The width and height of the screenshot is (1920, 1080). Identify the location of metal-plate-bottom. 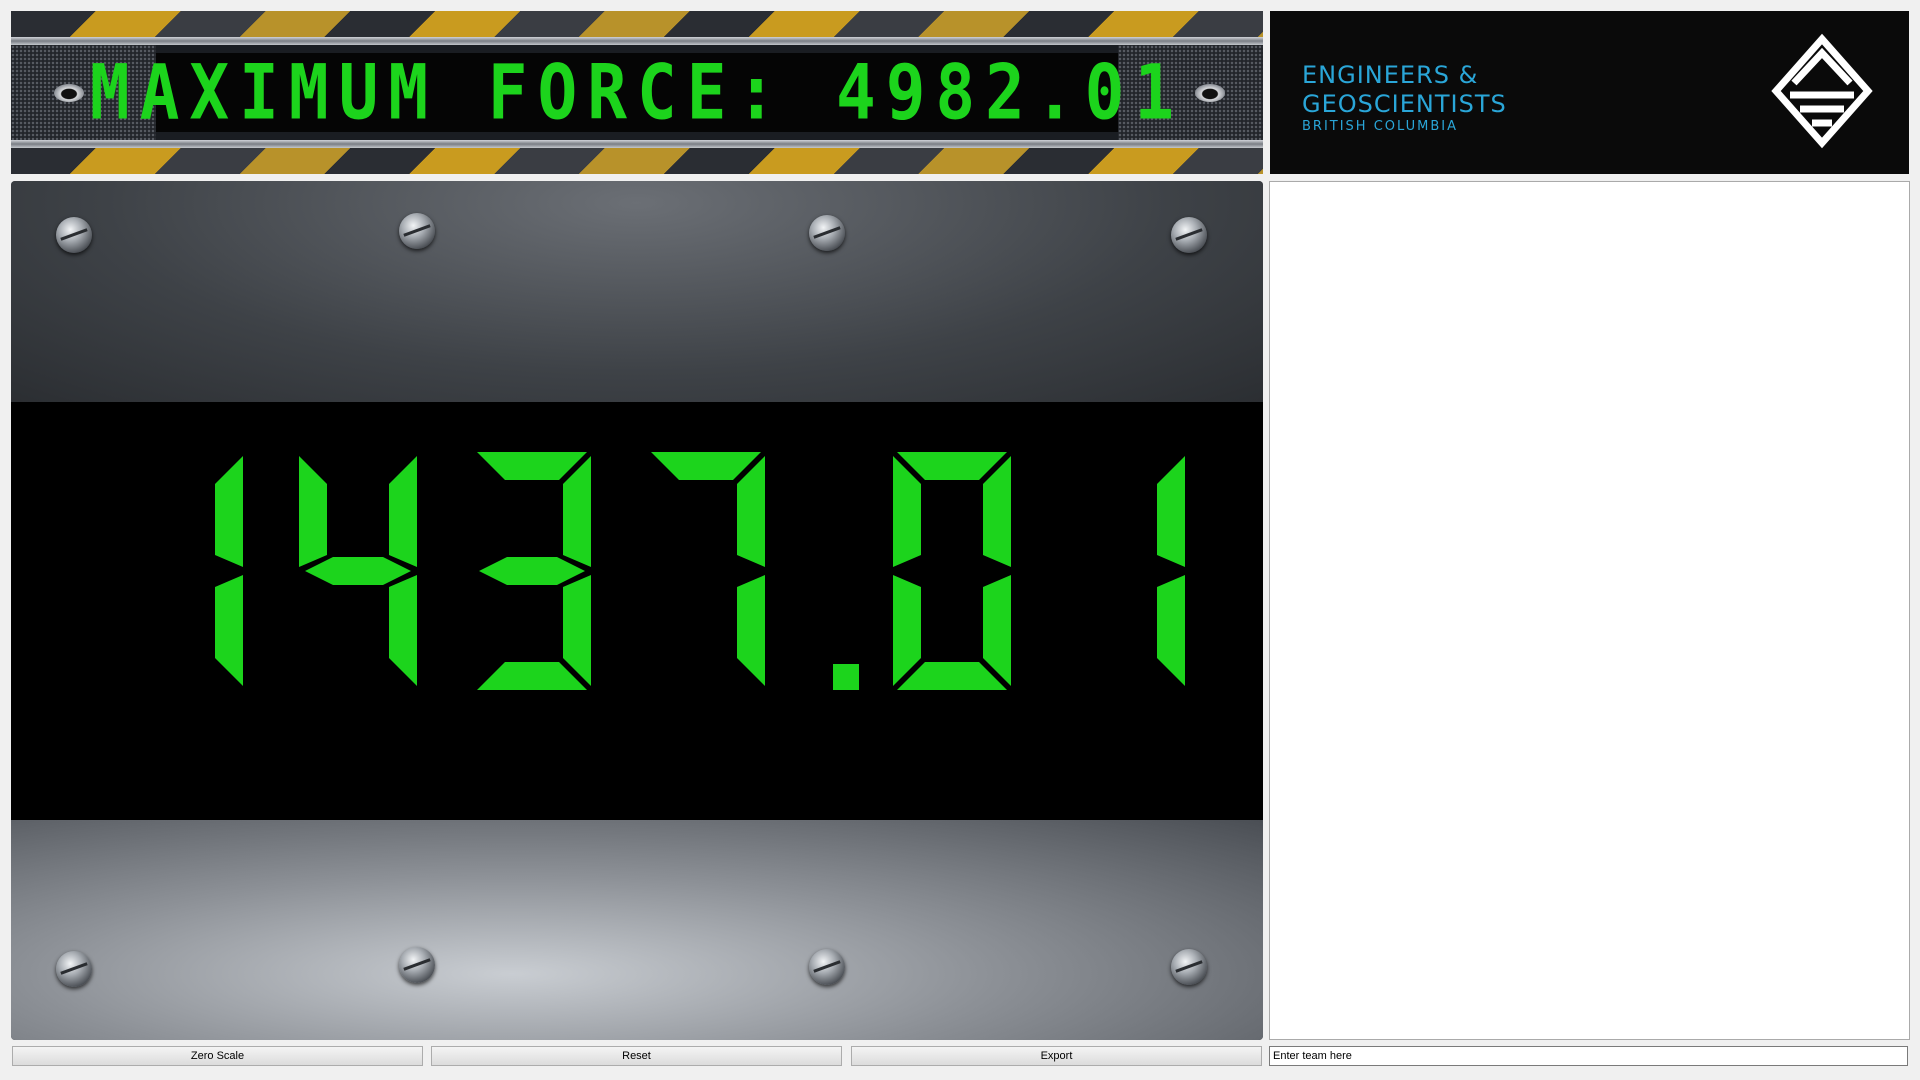
(637, 930).